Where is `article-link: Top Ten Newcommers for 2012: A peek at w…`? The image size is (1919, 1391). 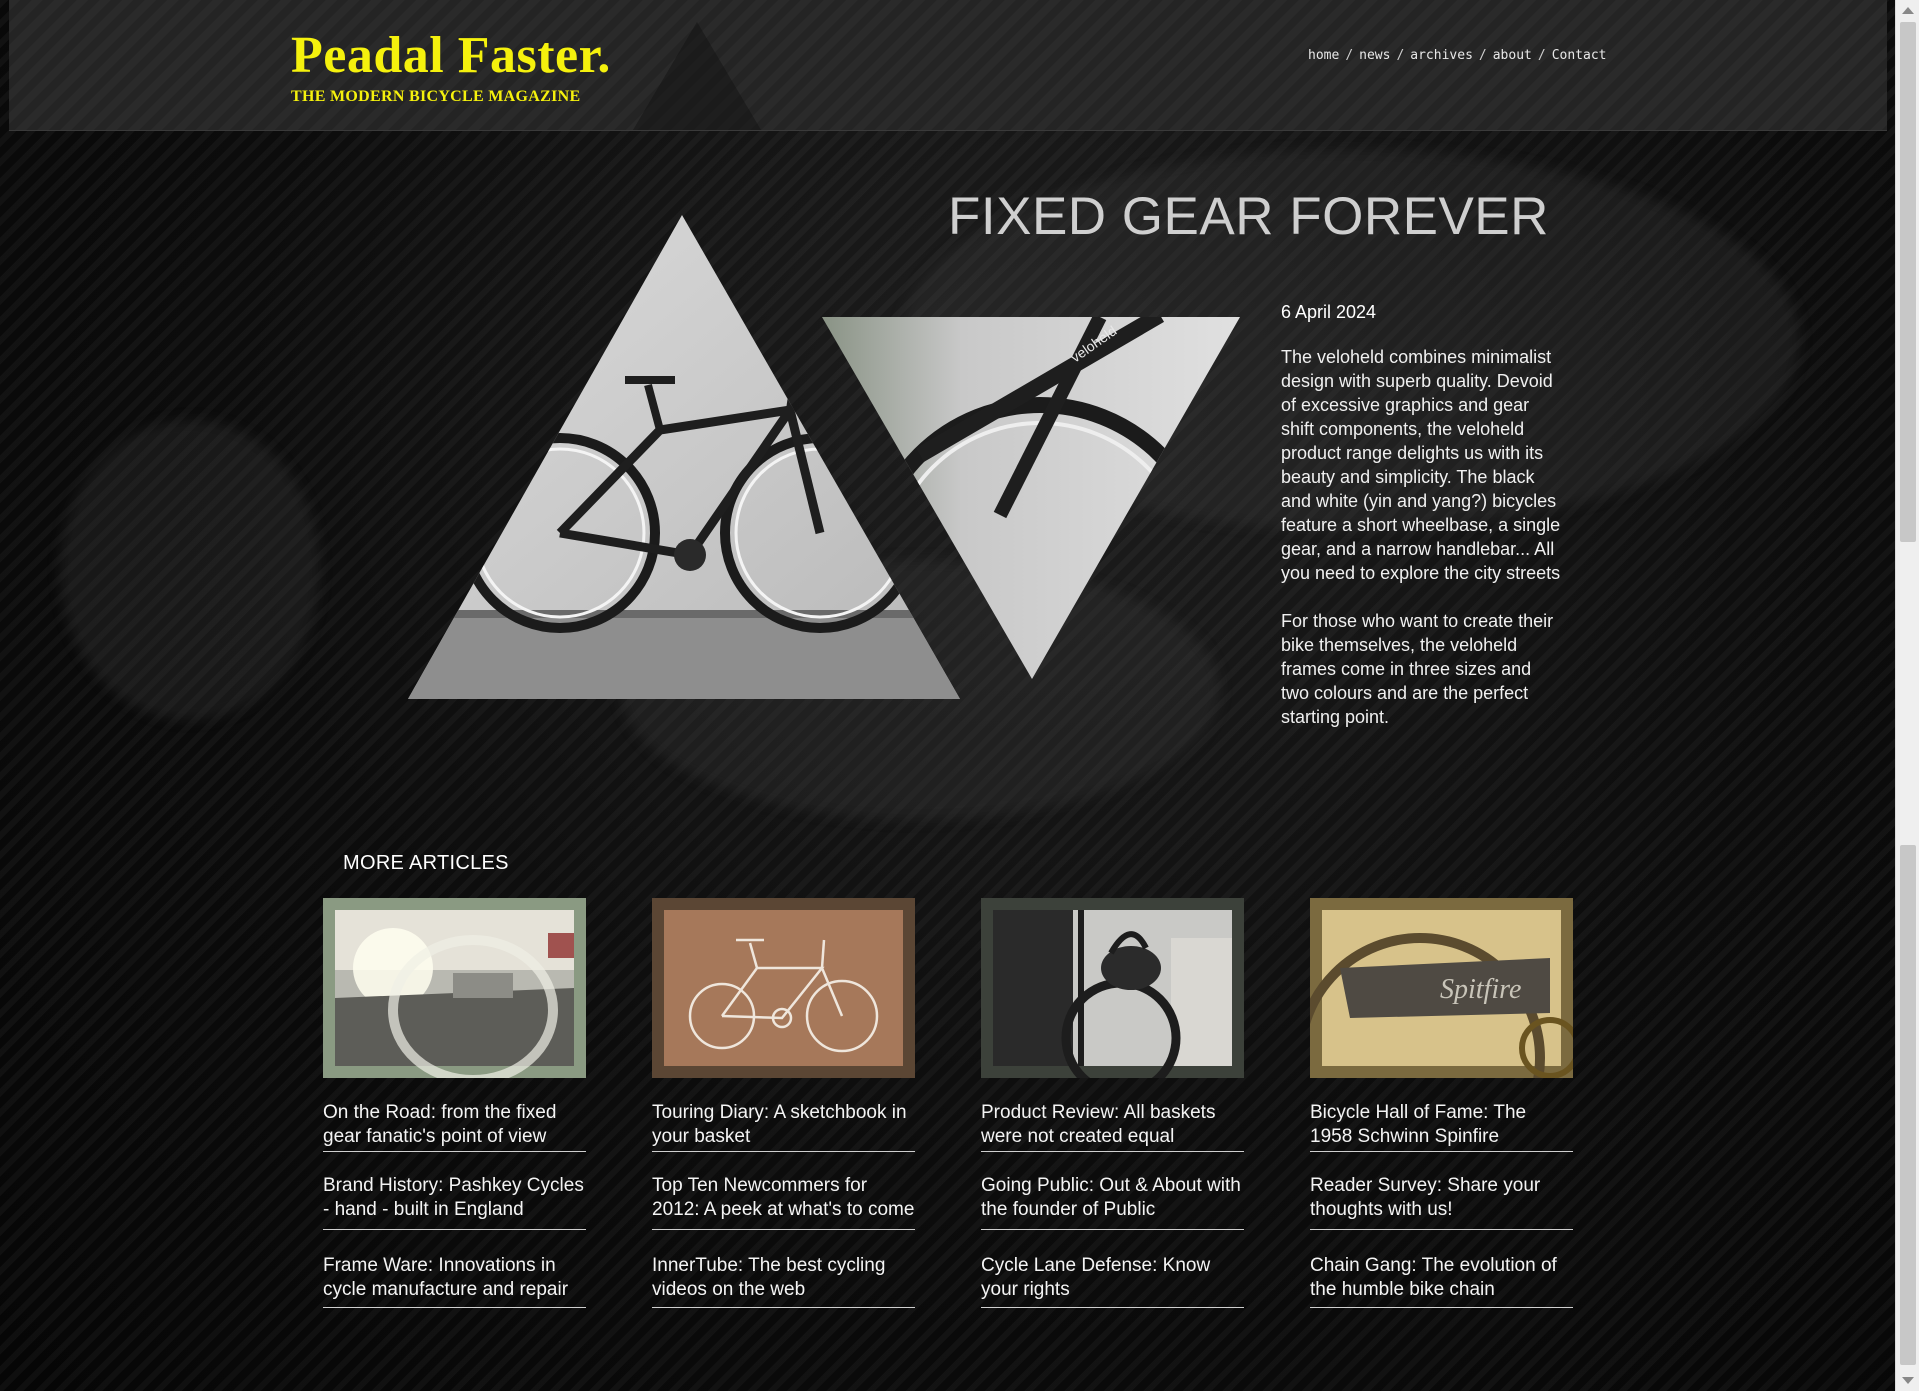 article-link: Top Ten Newcommers for 2012: A peek at w… is located at coordinates (783, 1191).